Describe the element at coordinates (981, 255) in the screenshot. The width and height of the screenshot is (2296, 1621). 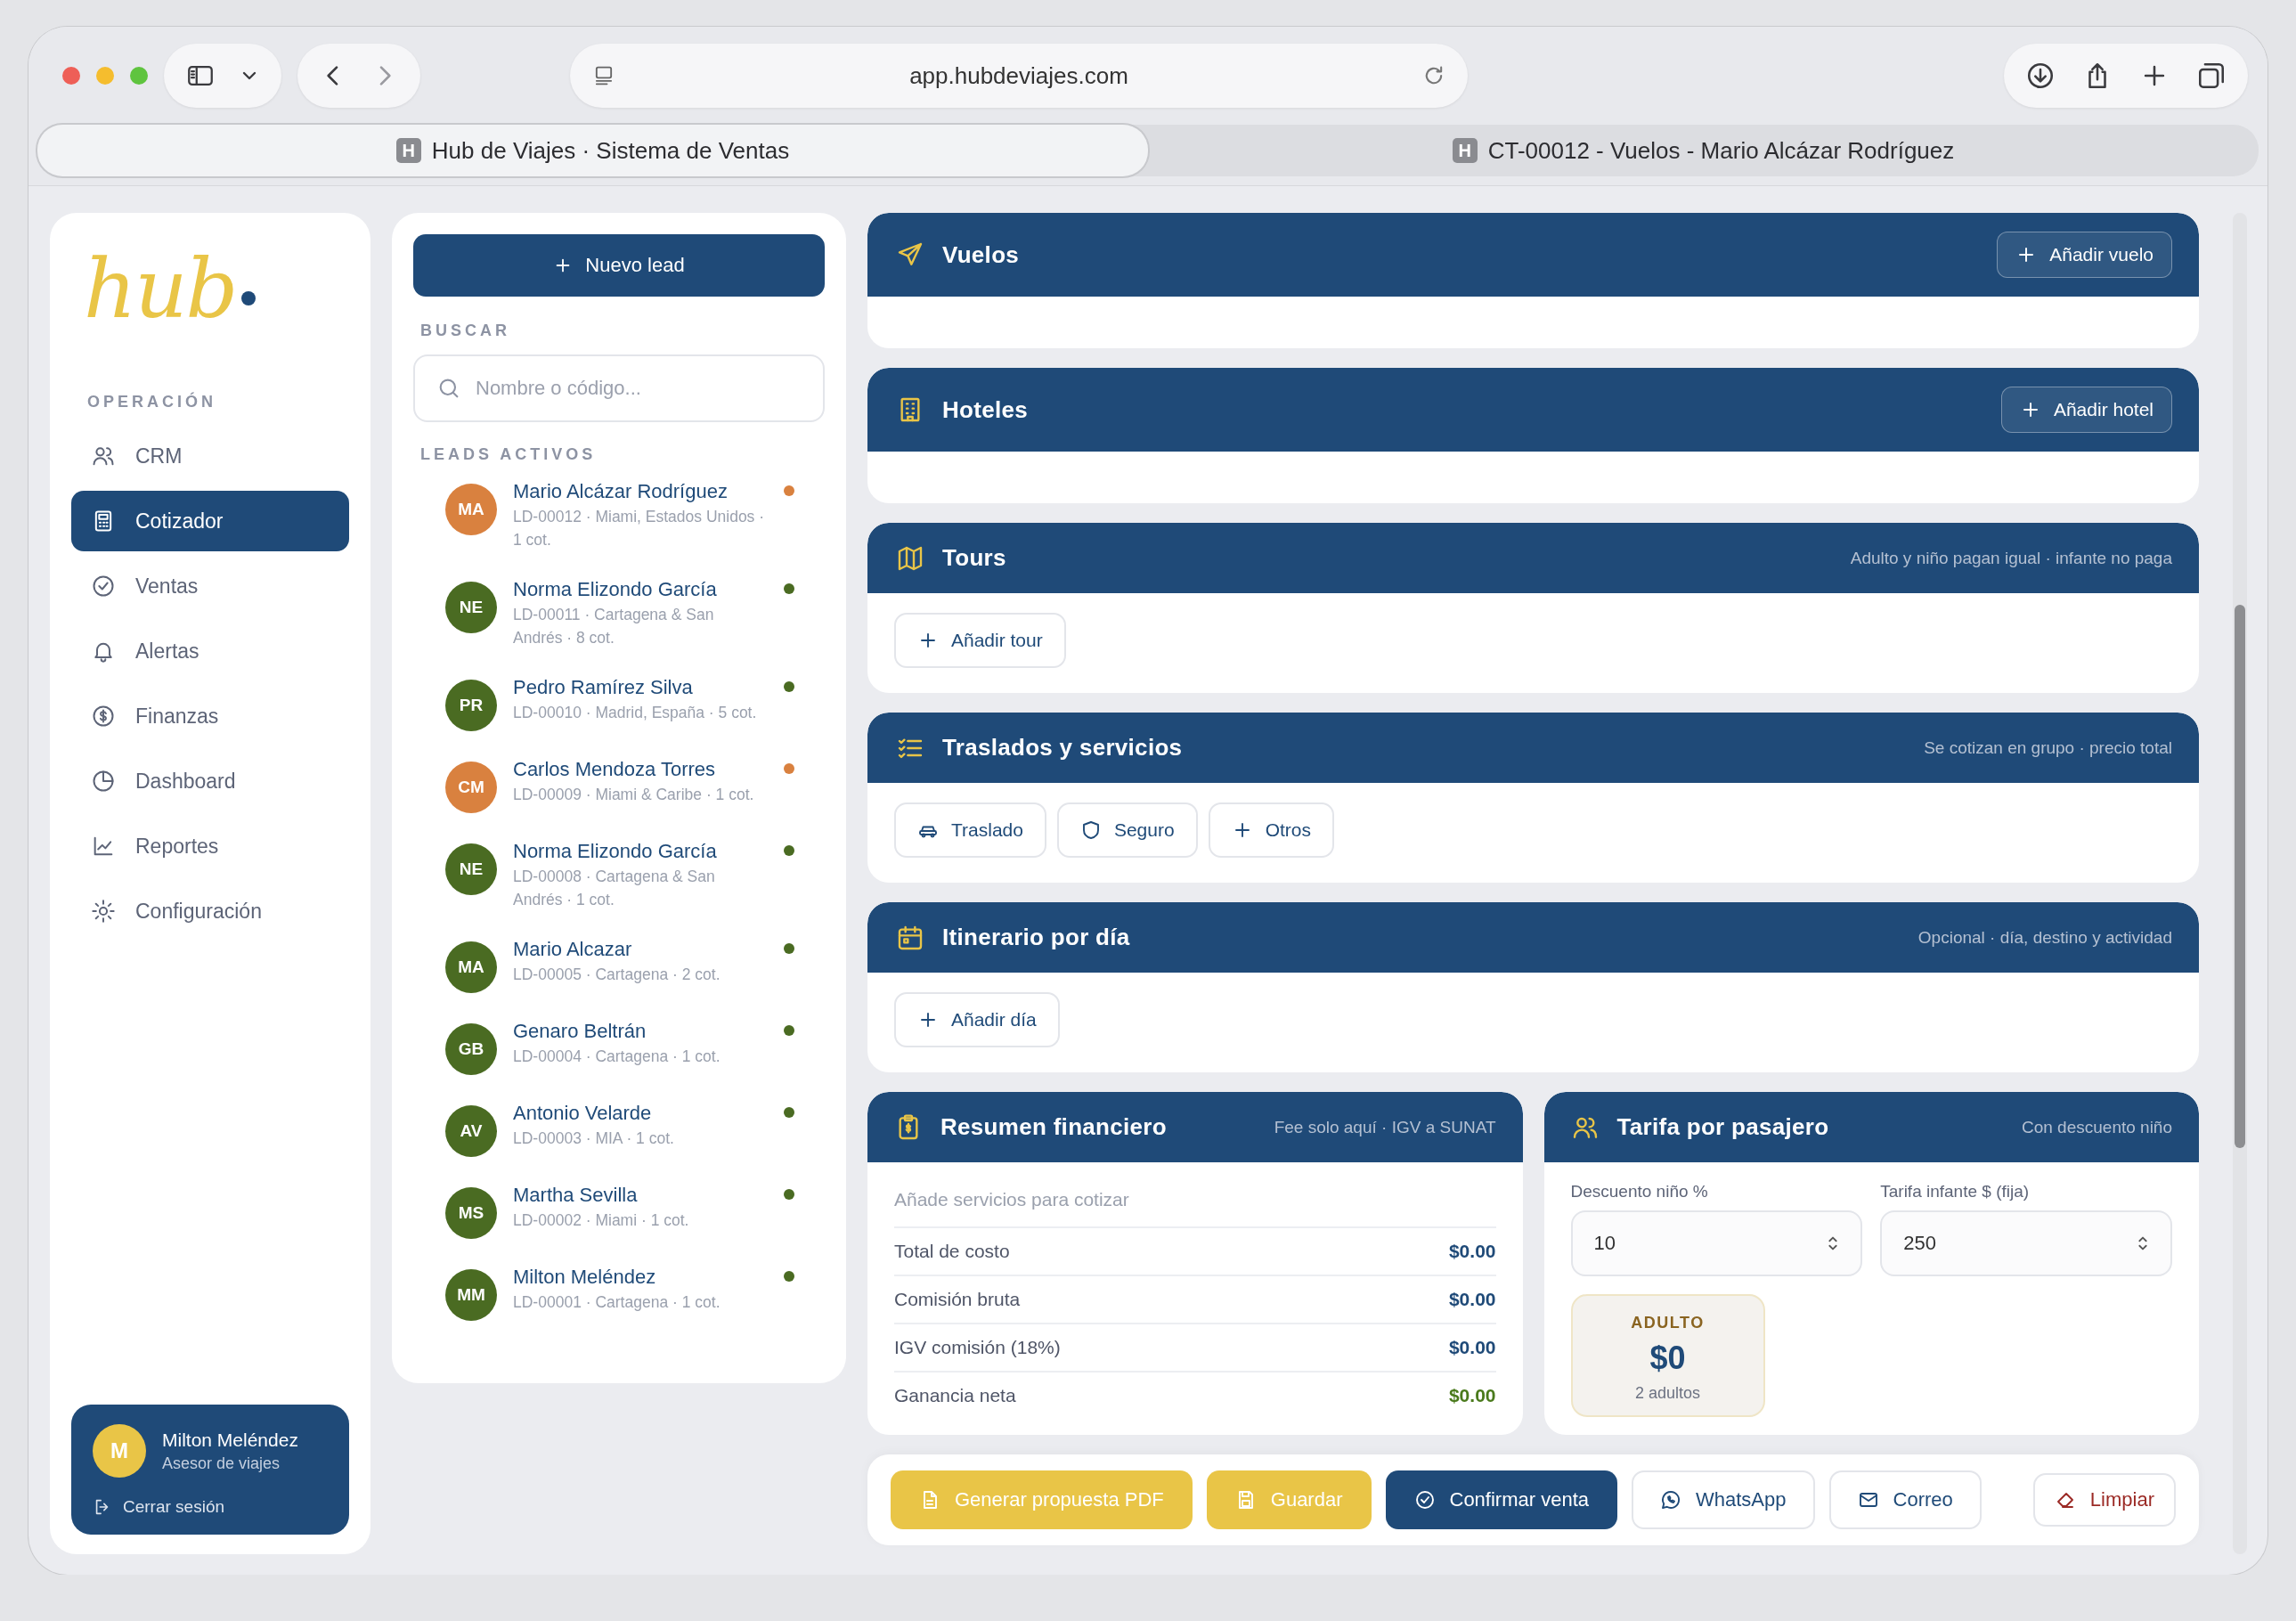
I see `section-title: Vuelos` at that location.